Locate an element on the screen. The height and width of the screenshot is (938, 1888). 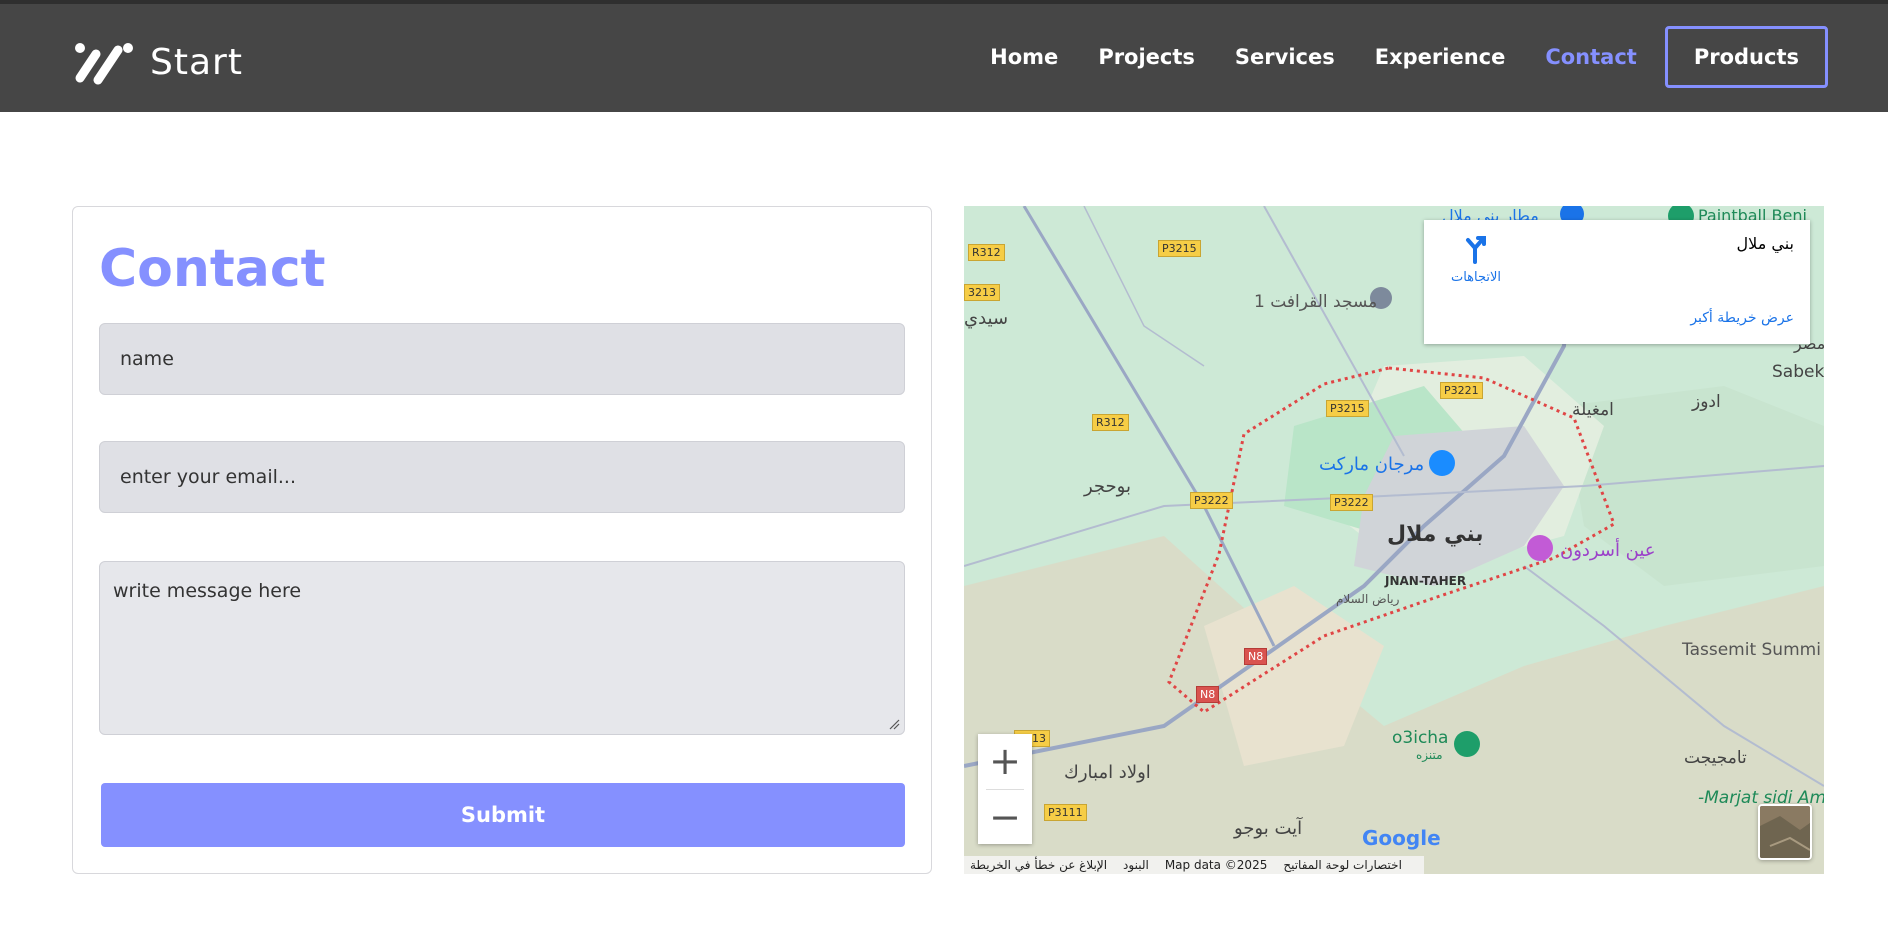
camera-marker-icon is located at coordinates (1540, 548).